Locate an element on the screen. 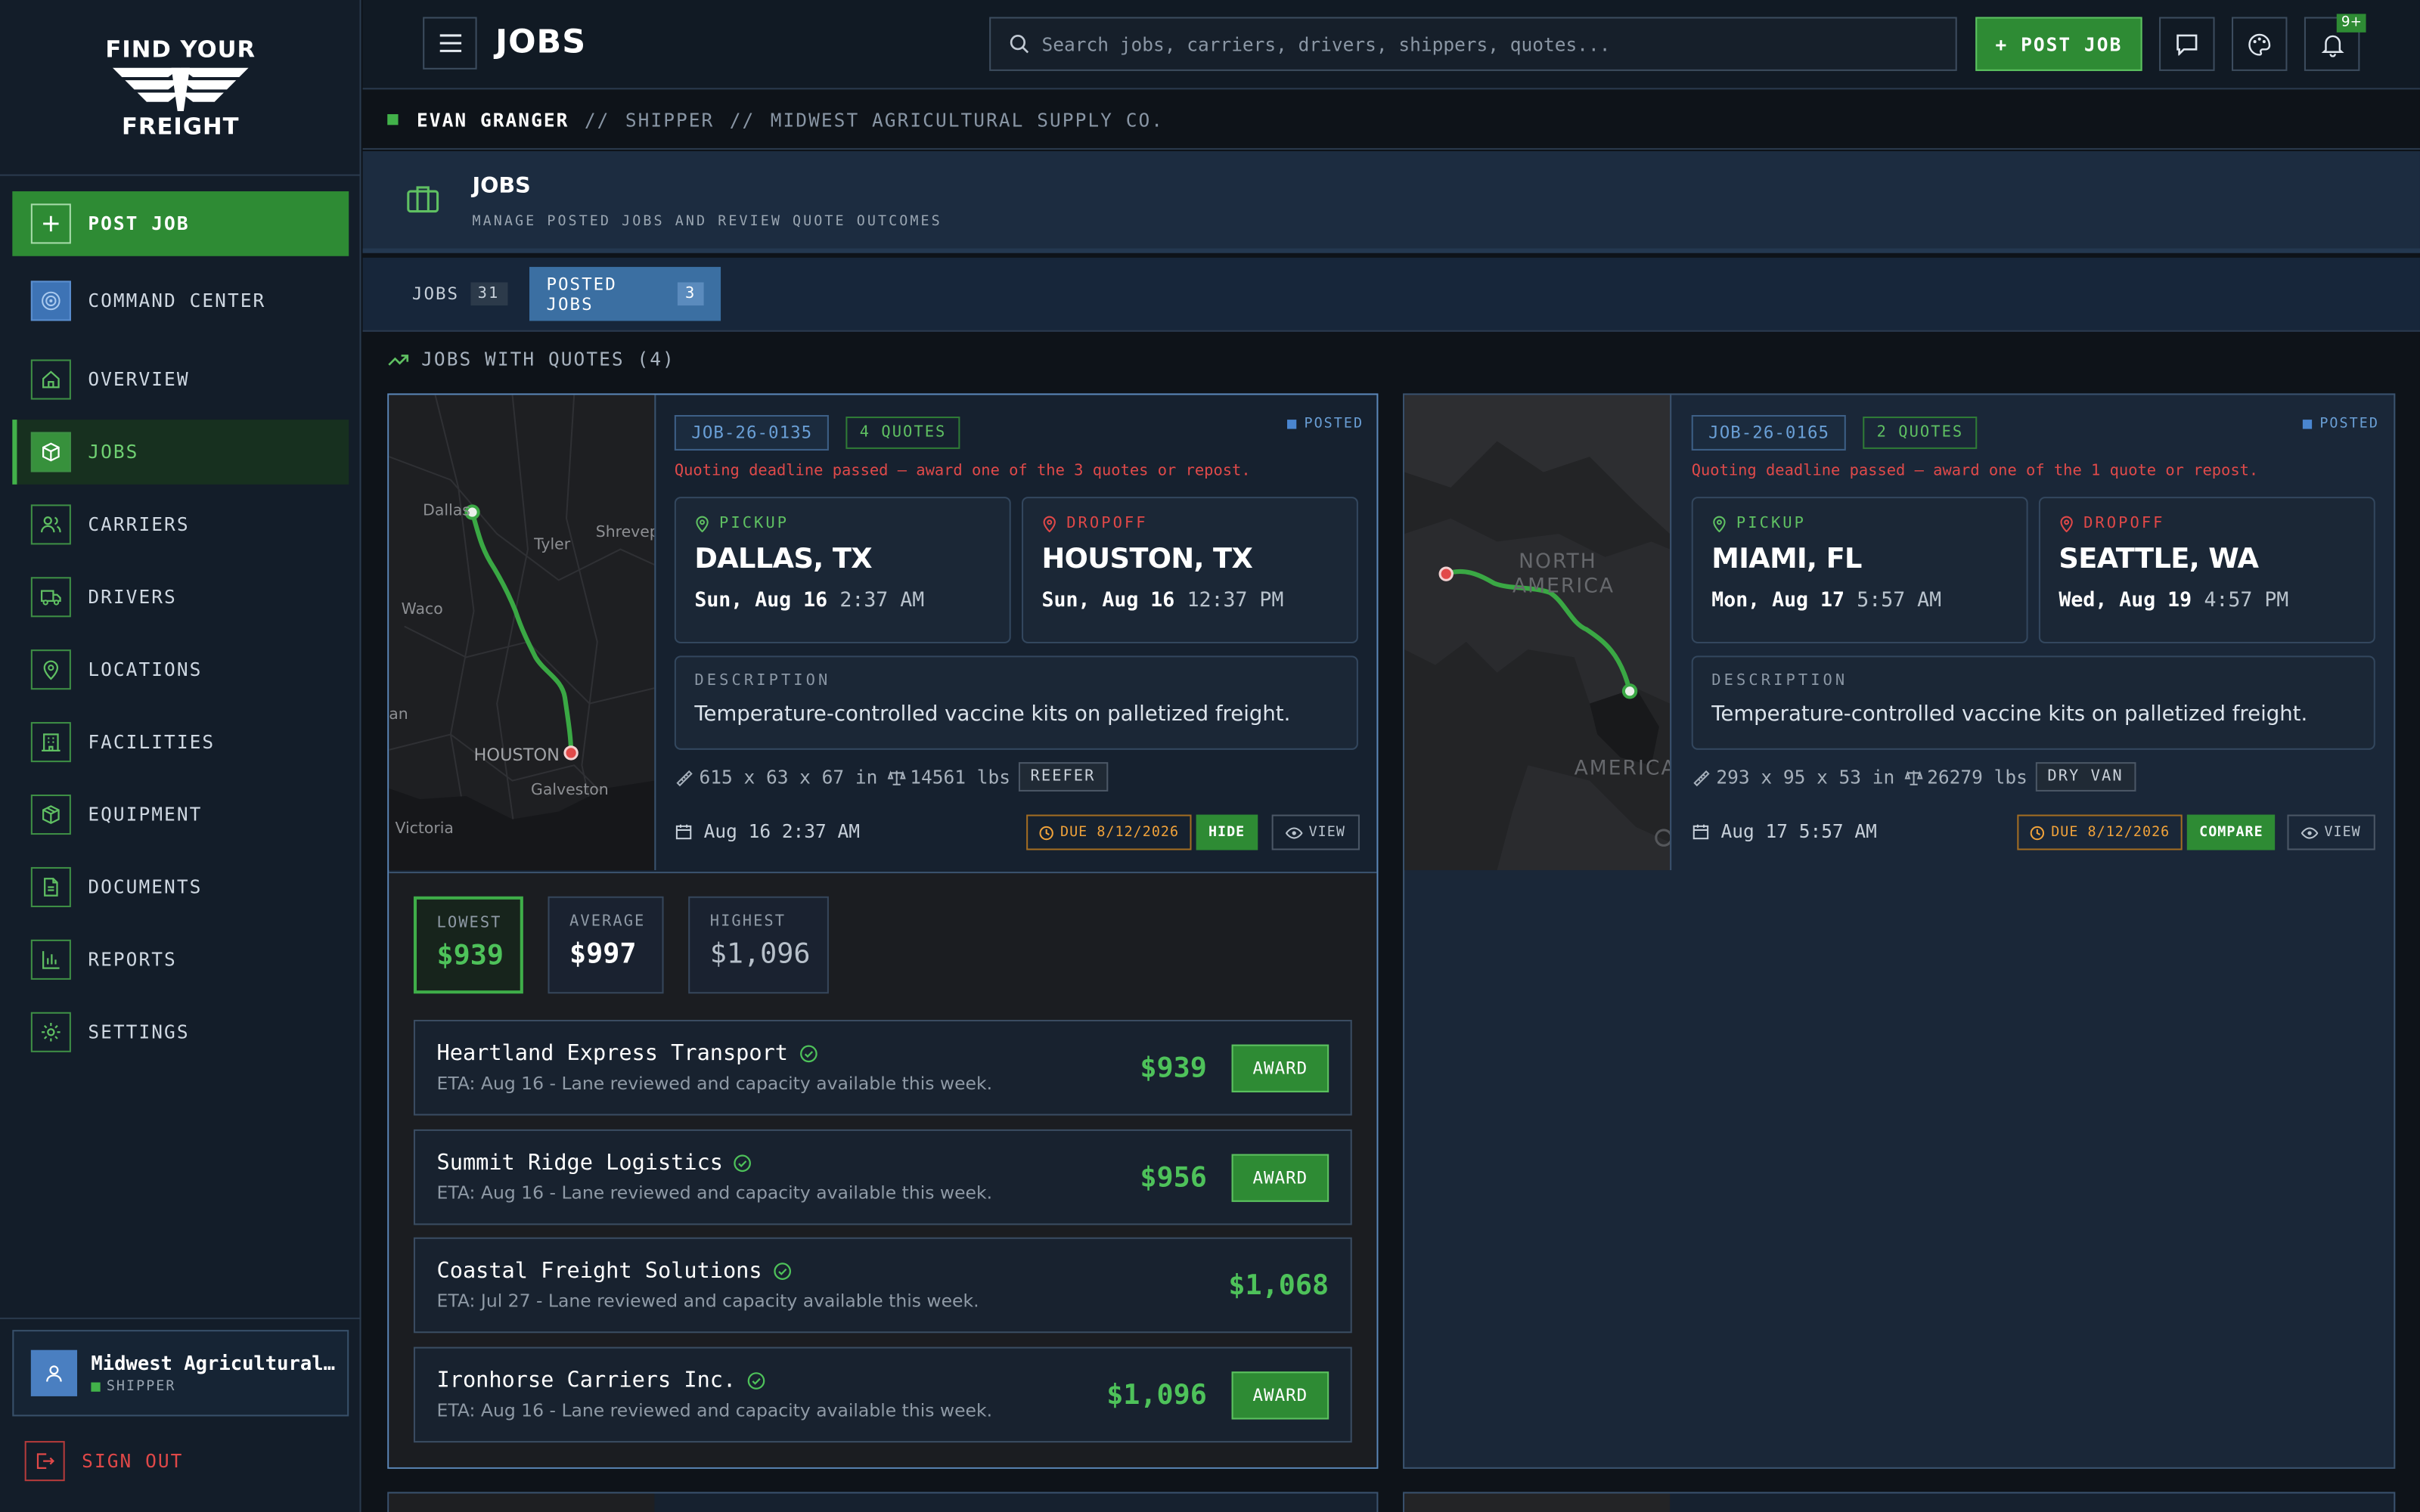  post-job-button: + POST JOB is located at coordinates (2058, 44).